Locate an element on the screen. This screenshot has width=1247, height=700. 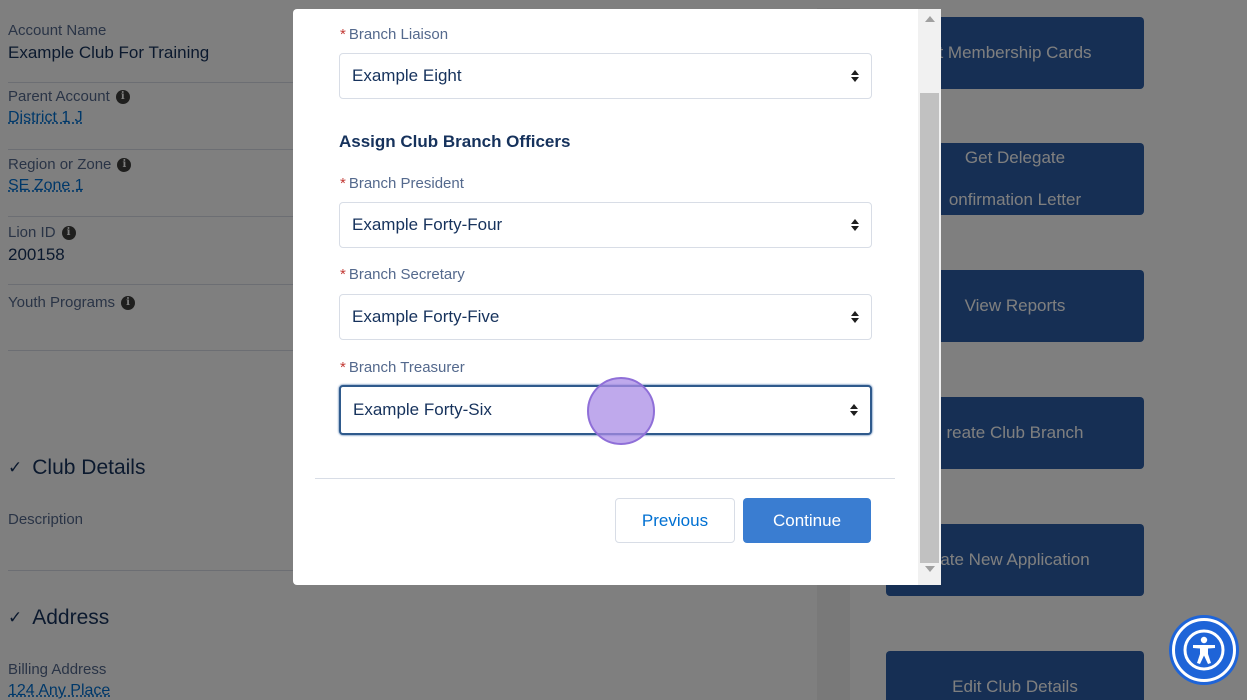
branch-treasurer-label: * Branch Treasurer is located at coordinates (402, 367).